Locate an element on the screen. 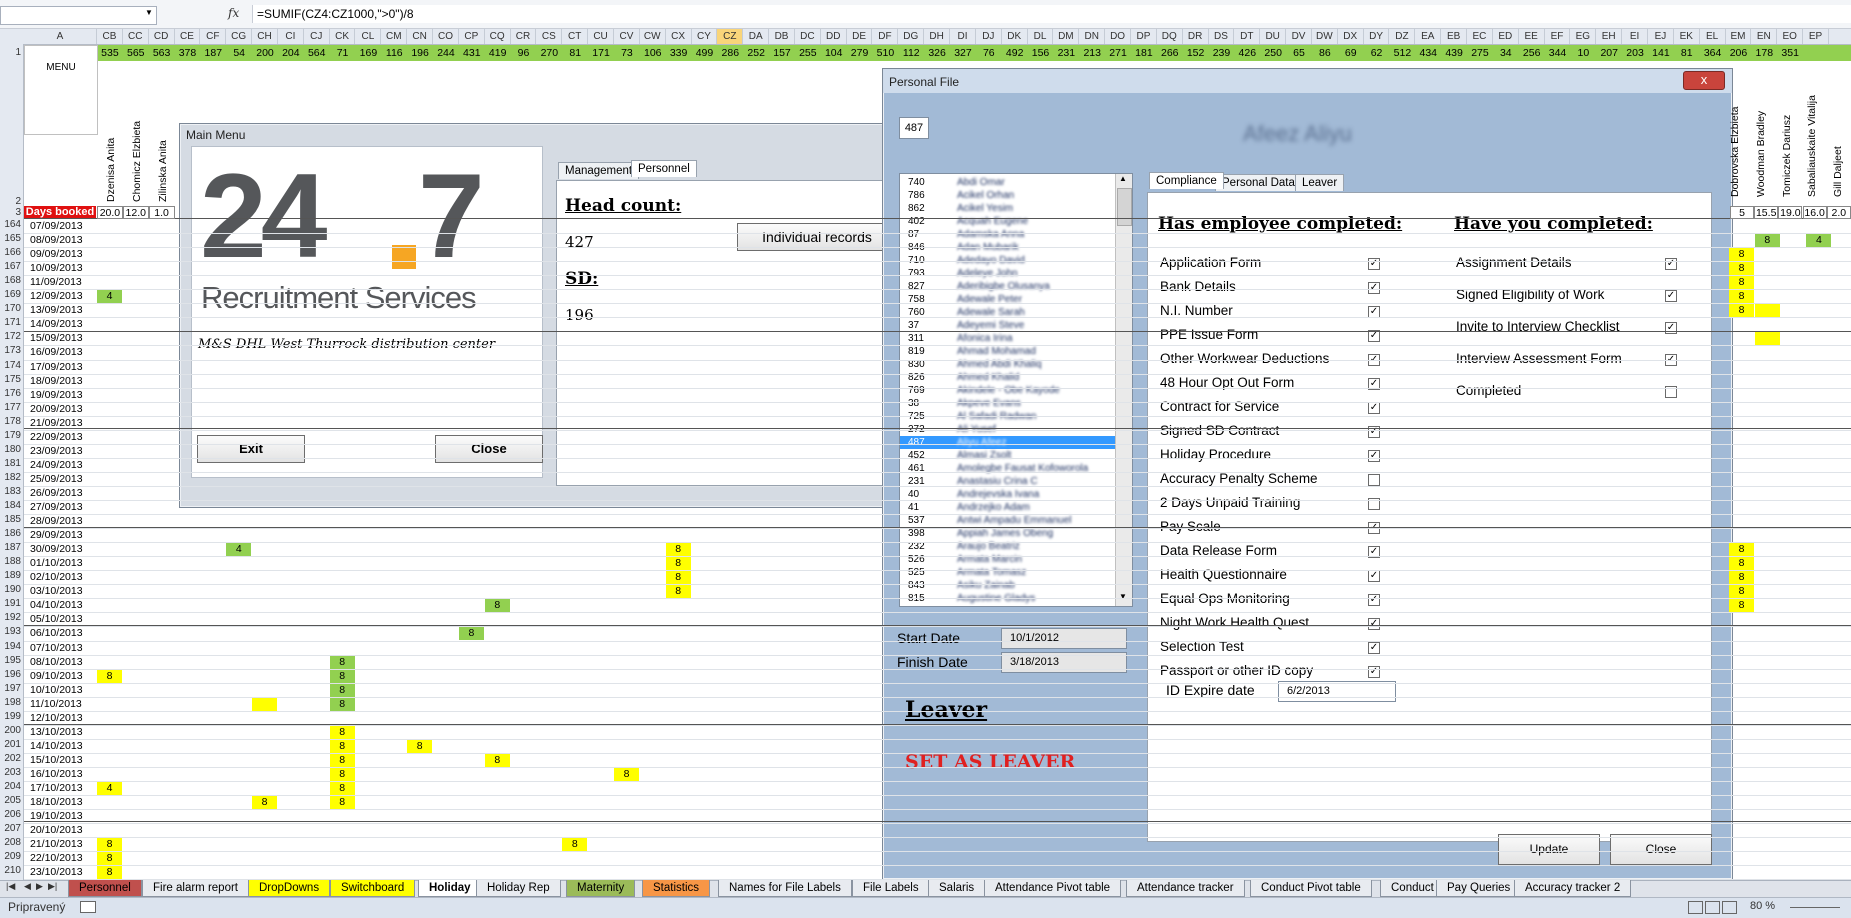  list-item: 87 Adamska Anna is located at coordinates (1007, 234).